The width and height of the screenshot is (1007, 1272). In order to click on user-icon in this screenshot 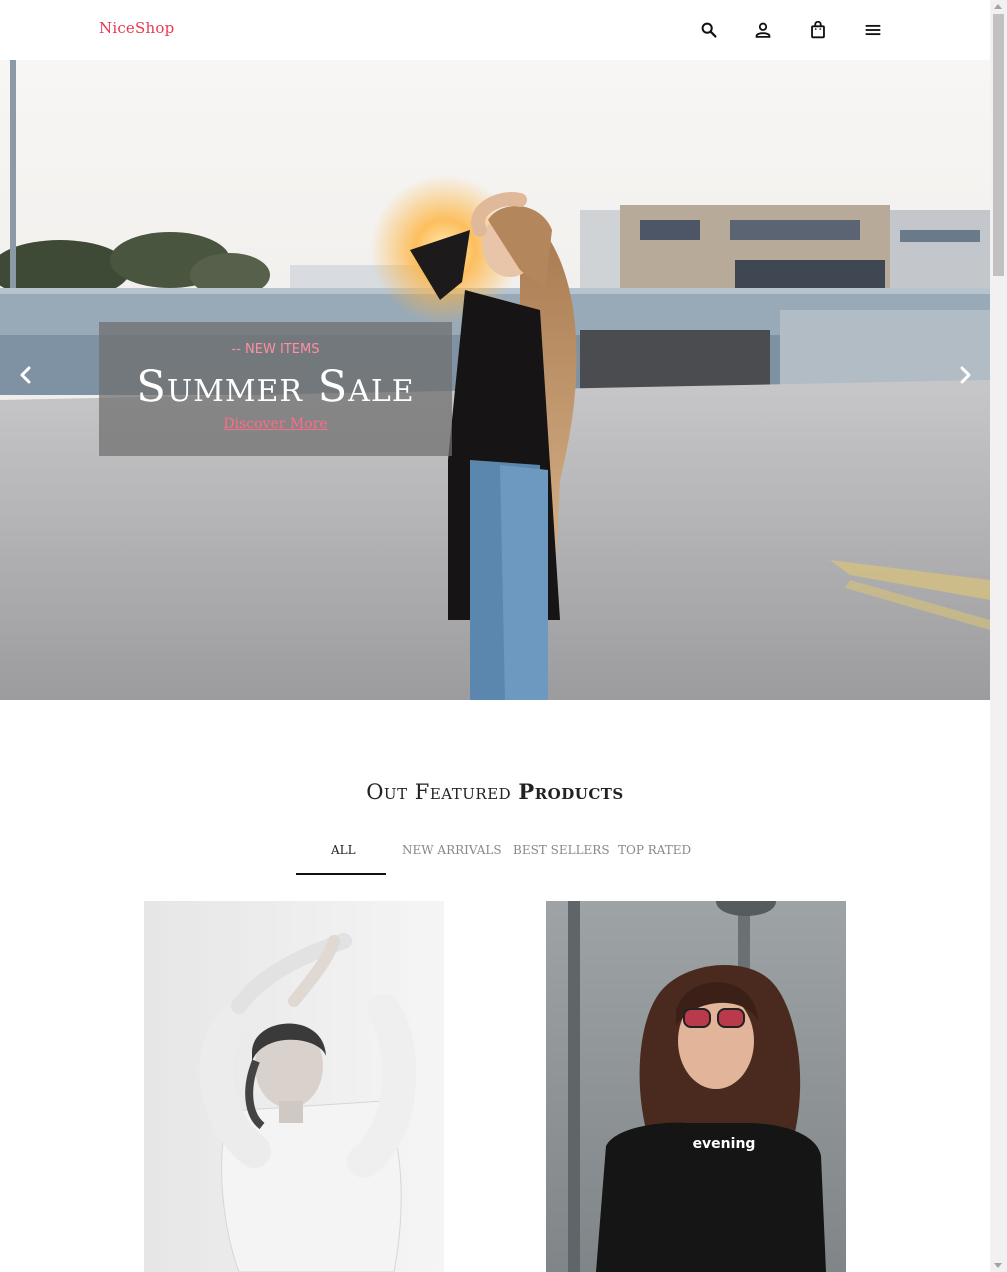, I will do `click(763, 30)`.